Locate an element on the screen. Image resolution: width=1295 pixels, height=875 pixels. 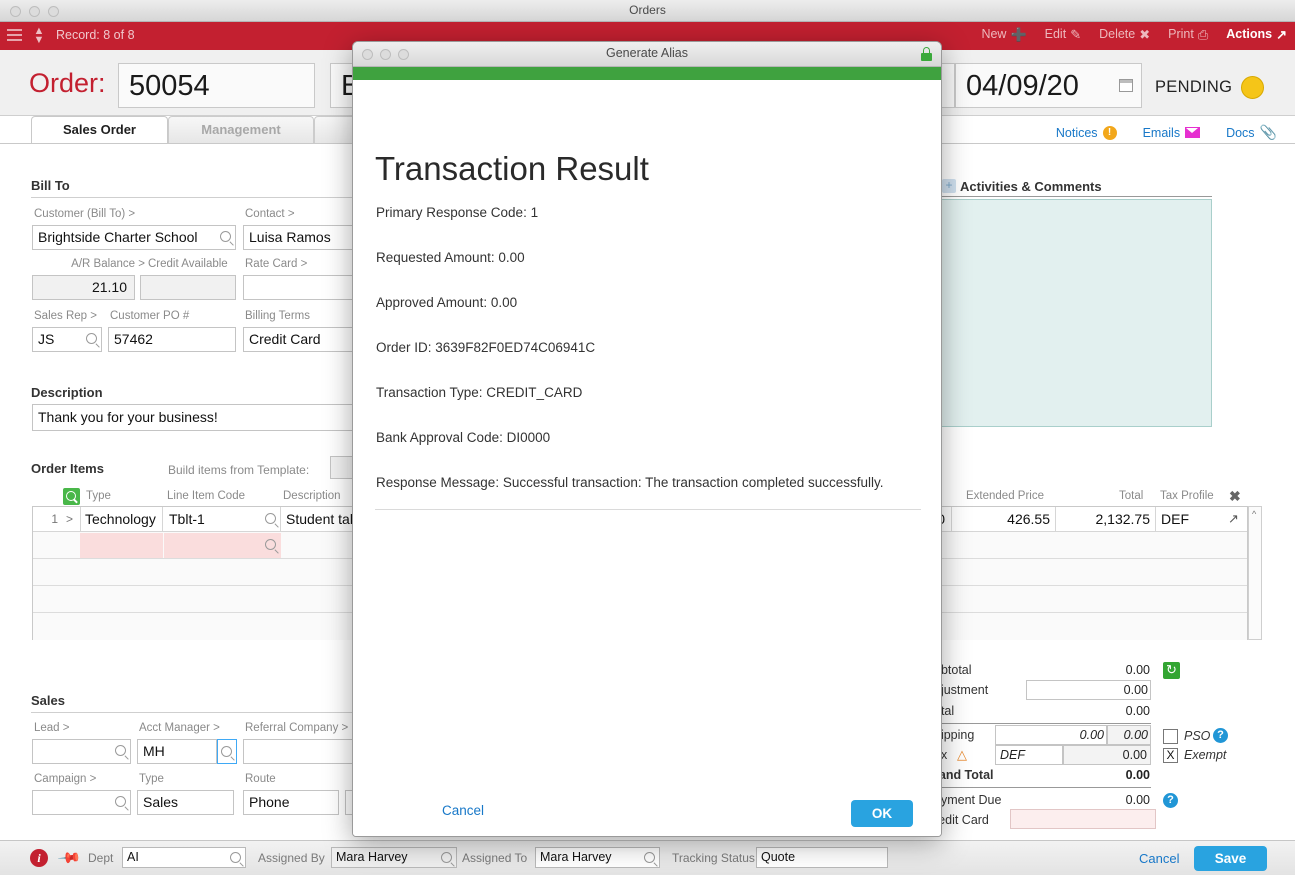
dialog-titlebar: Generate Alias is located at coordinates (647, 54).